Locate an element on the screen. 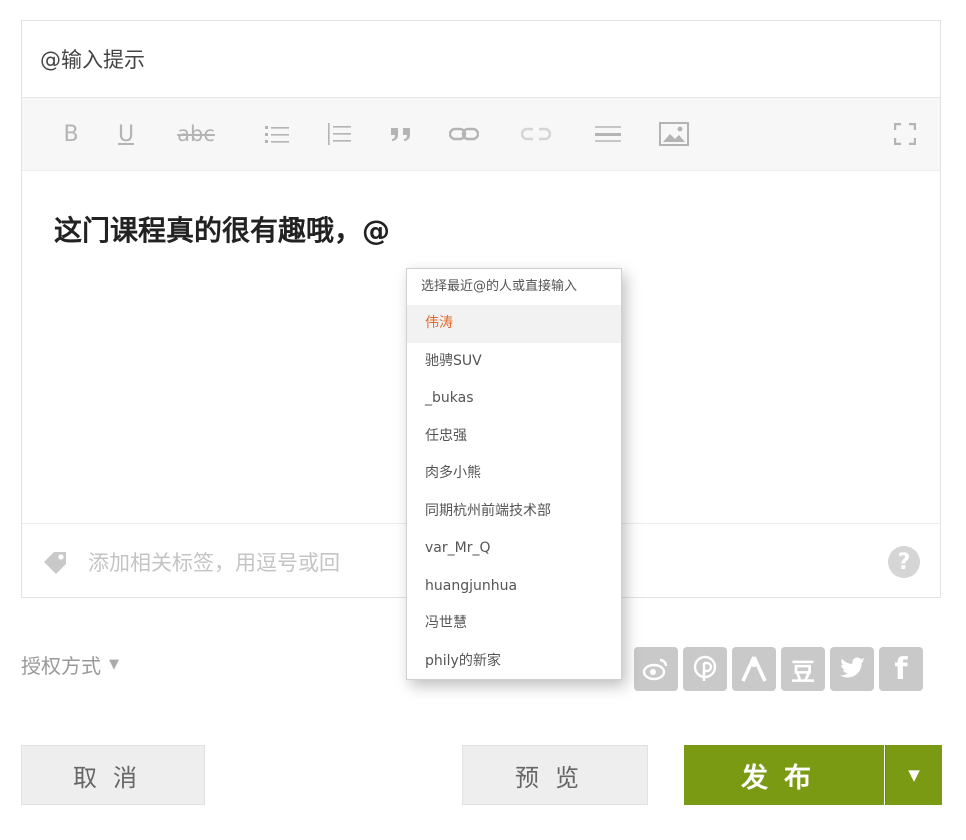 This screenshot has height=840, width=966. renren-glyph is located at coordinates (754, 669).